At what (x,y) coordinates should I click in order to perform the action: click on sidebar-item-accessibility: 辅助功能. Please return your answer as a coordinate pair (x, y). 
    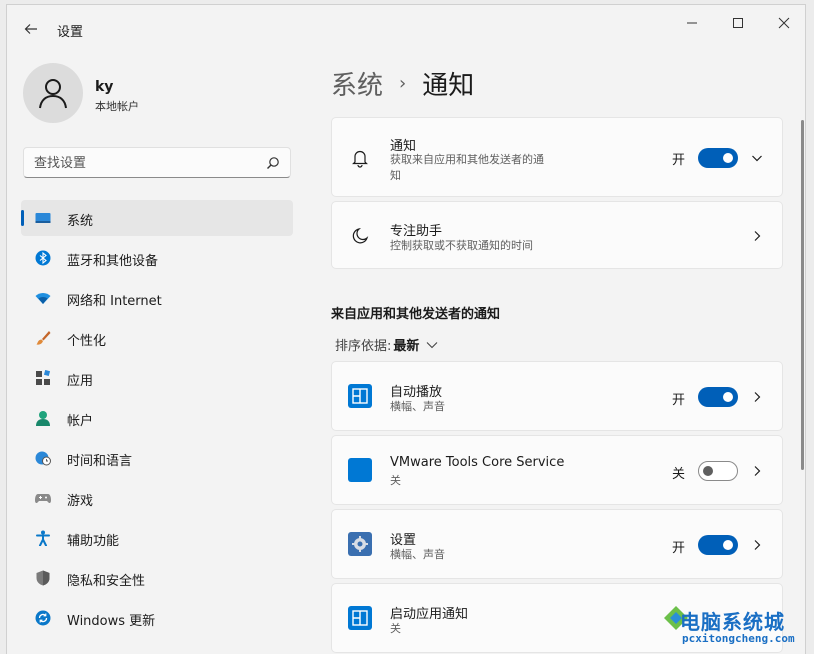
    Looking at the image, I should click on (157, 538).